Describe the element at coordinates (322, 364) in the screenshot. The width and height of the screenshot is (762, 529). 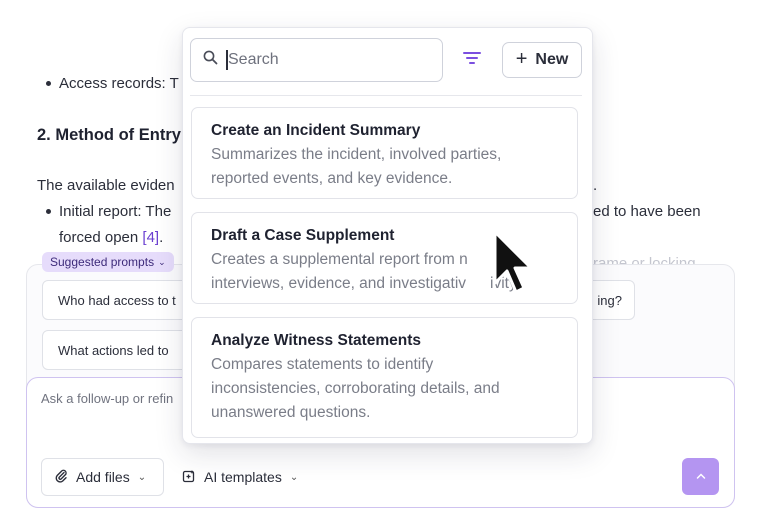
I see `template-description: Compares statements to identify` at that location.